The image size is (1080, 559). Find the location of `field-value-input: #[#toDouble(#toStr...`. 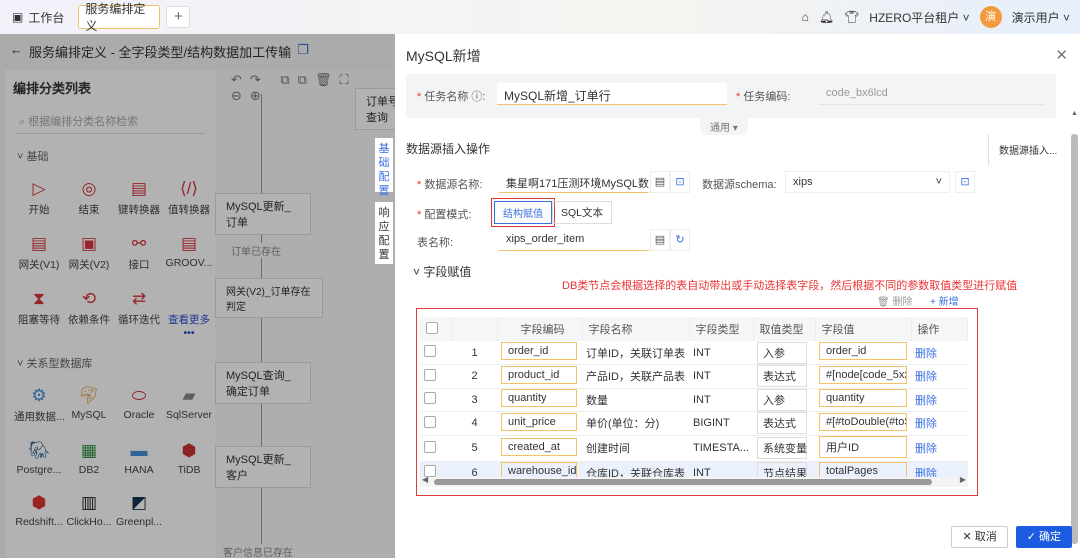

field-value-input: #[#toDouble(#toStr... is located at coordinates (863, 421).